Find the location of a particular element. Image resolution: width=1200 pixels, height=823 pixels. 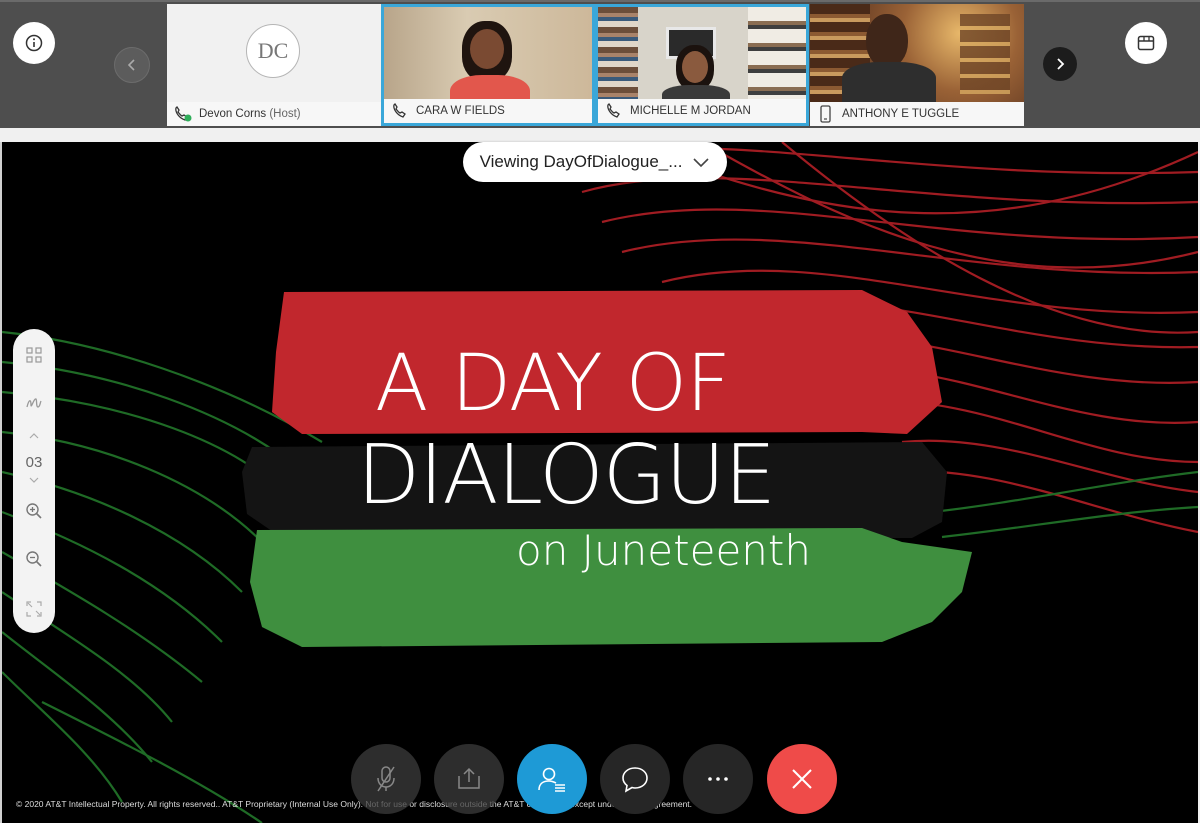

info-icon is located at coordinates (34, 43).